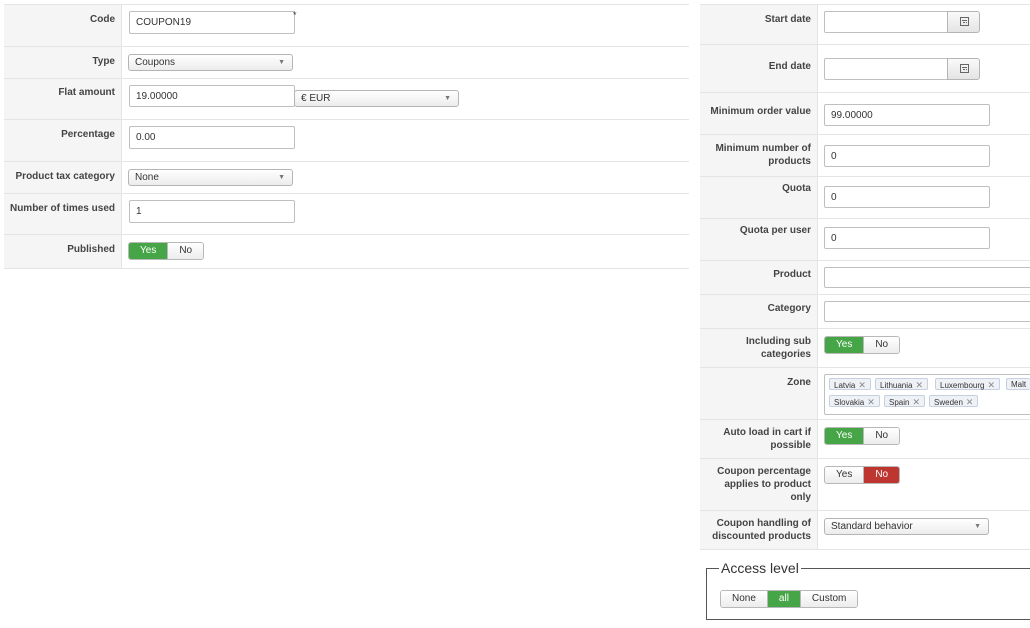 The height and width of the screenshot is (628, 1030). Describe the element at coordinates (963, 69) in the screenshot. I see `end-date-calendar-button` at that location.